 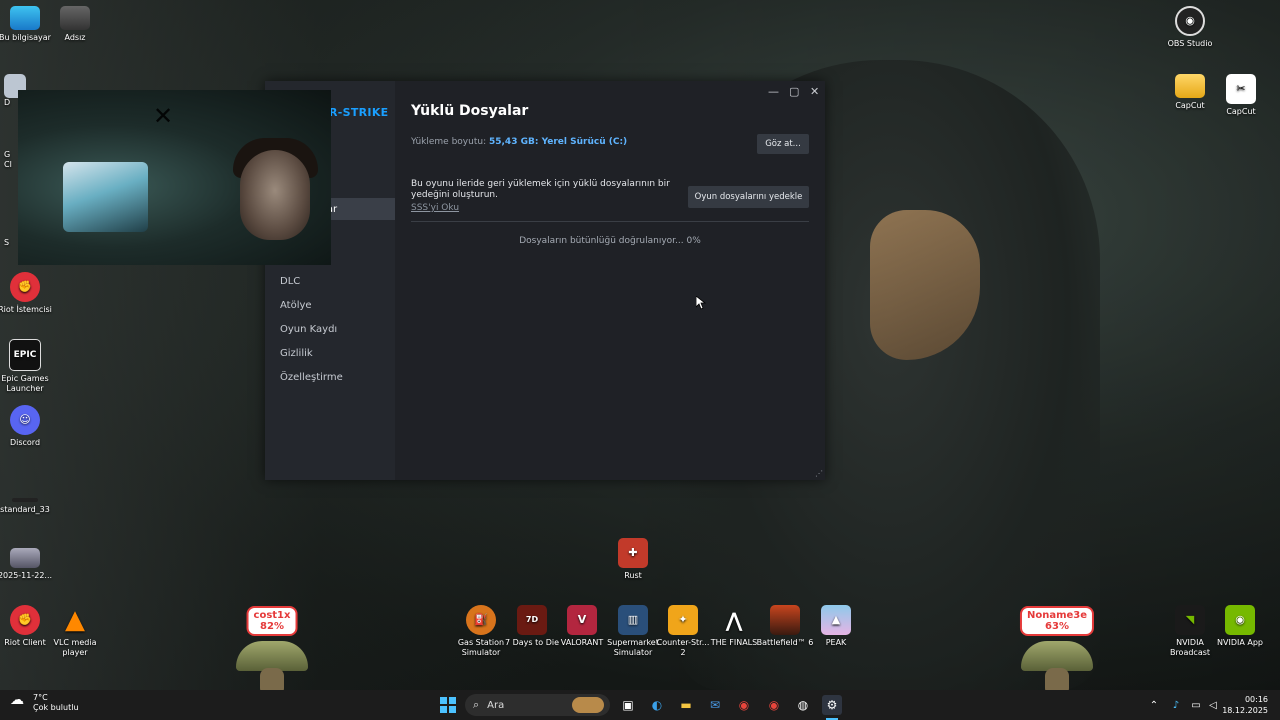 I want to click on steam-taskbar-icon: ⚙, so click(x=832, y=705).